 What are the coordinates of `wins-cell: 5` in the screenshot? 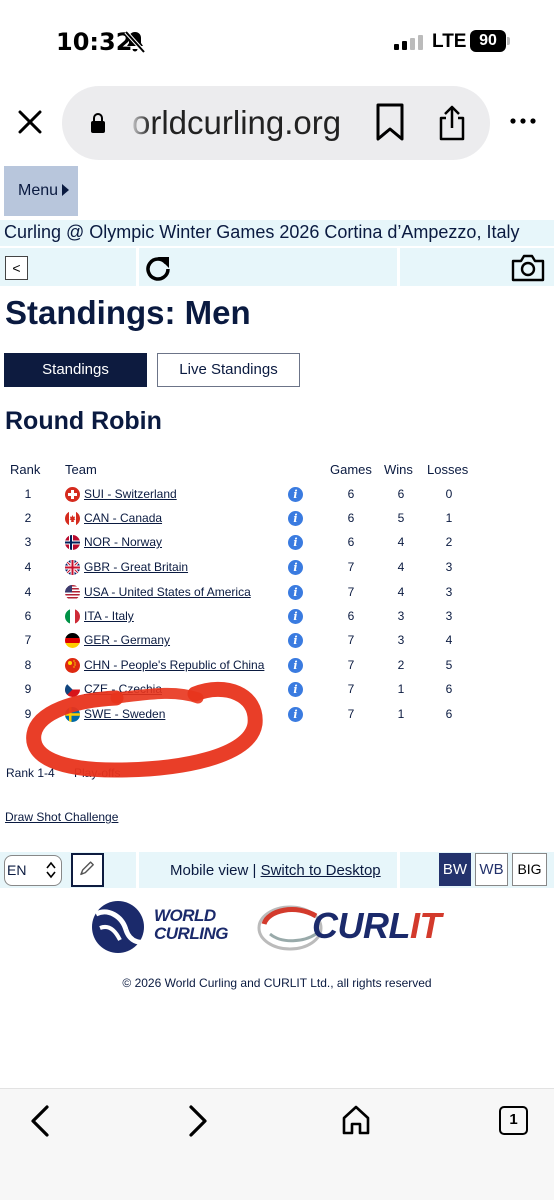 It's located at (401, 518).